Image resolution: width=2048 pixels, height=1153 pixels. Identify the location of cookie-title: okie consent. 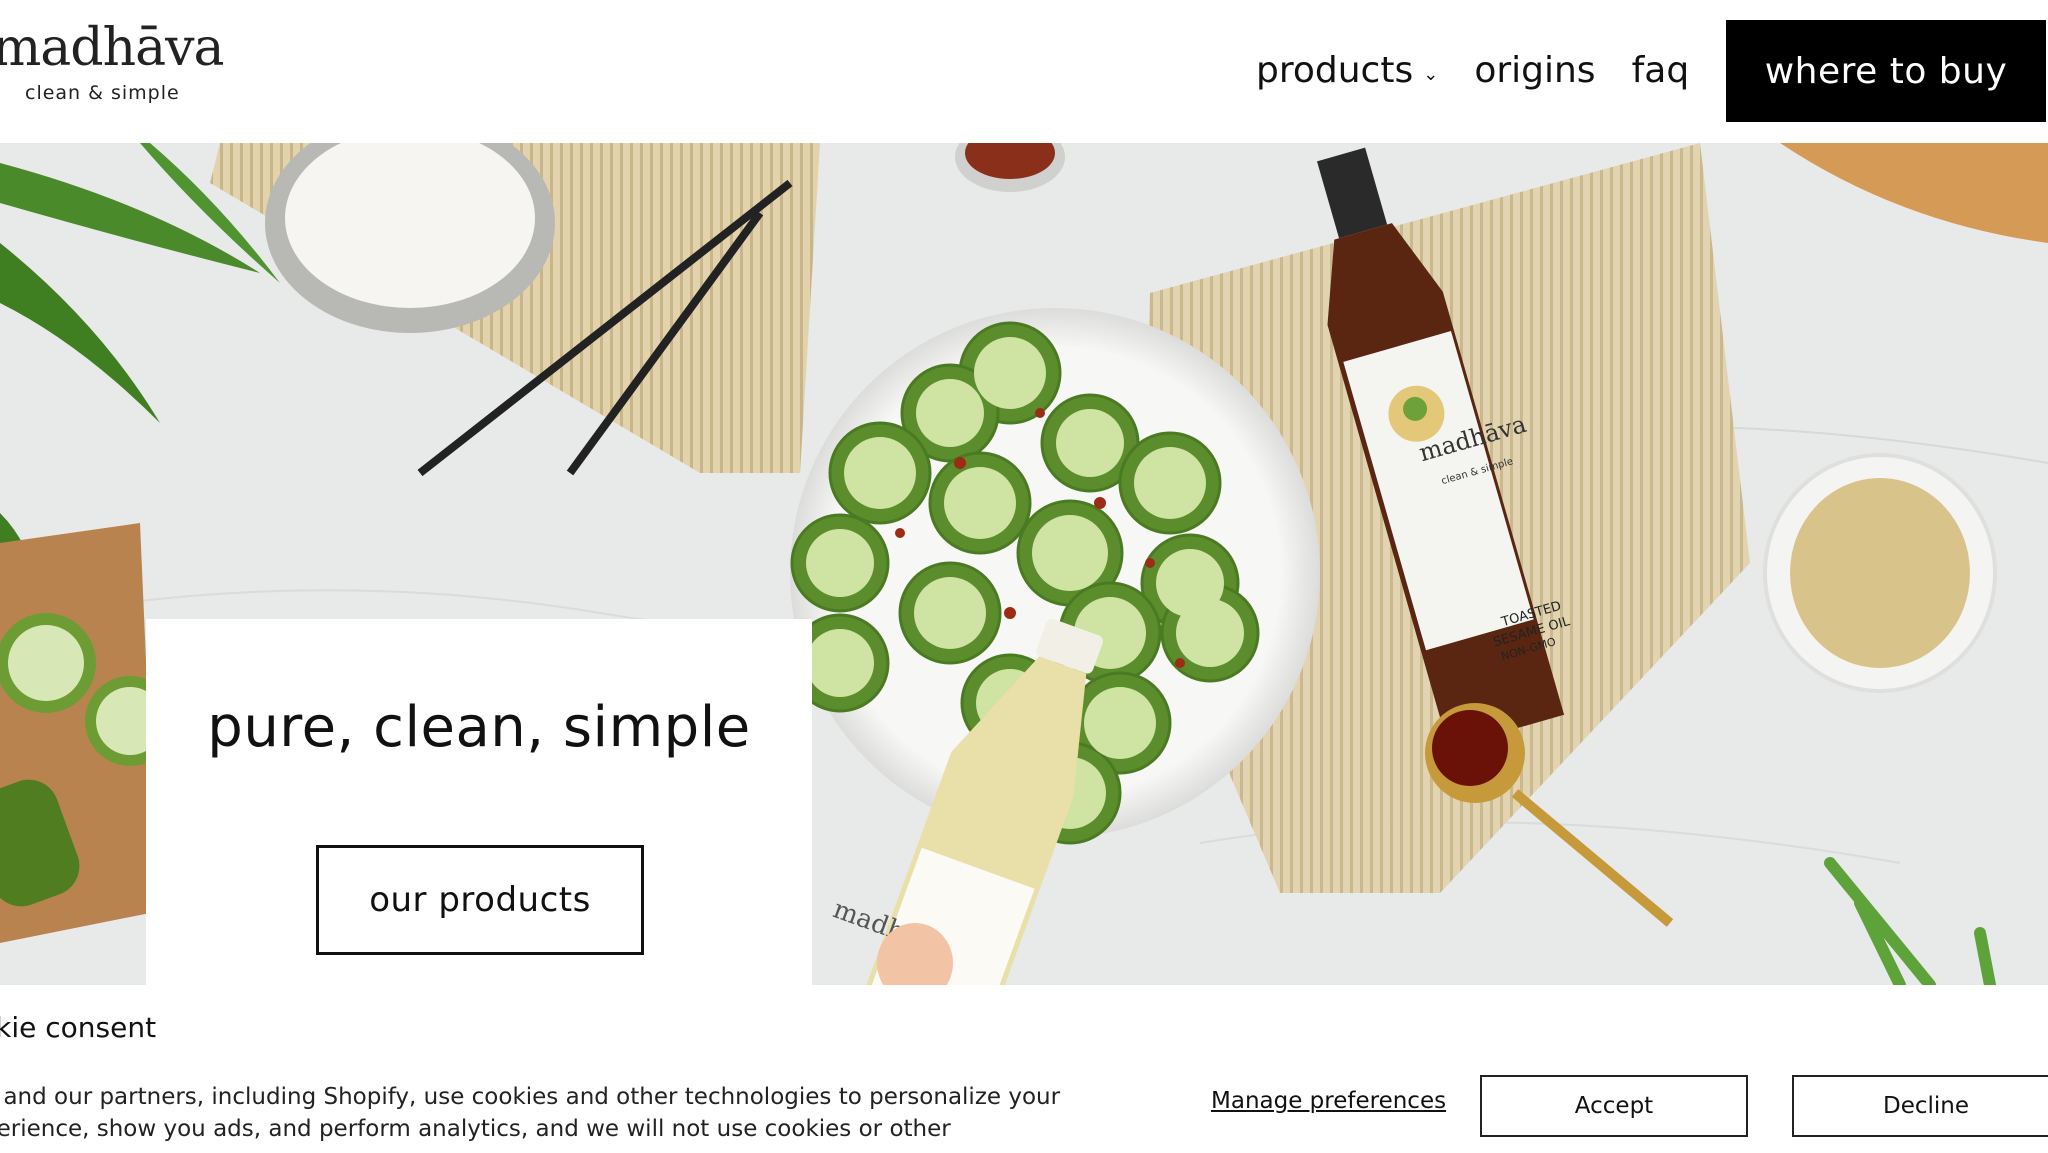
(78, 1027).